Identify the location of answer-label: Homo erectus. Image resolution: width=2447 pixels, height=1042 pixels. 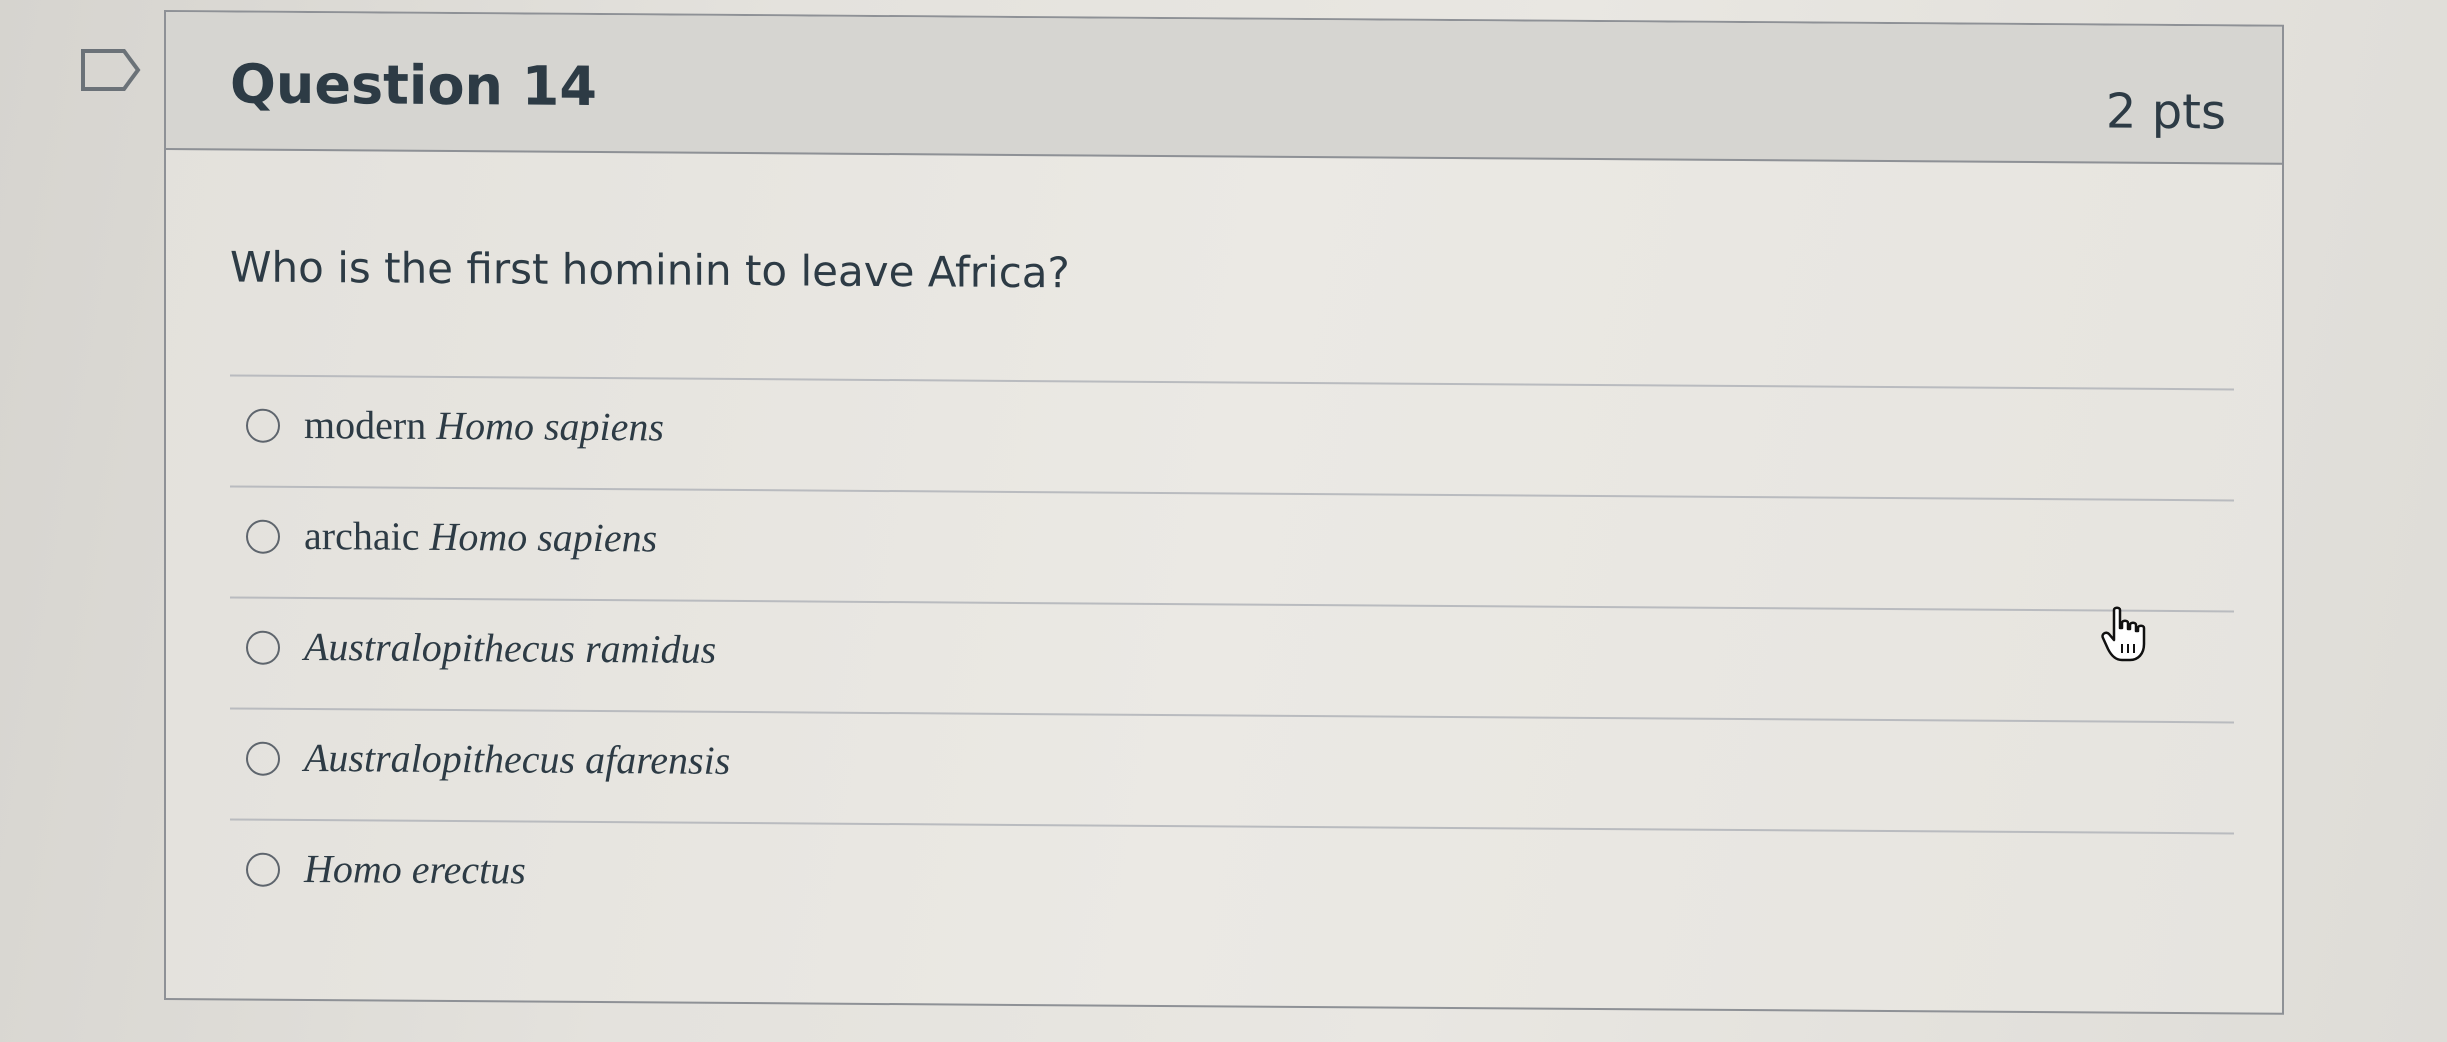
(415, 869).